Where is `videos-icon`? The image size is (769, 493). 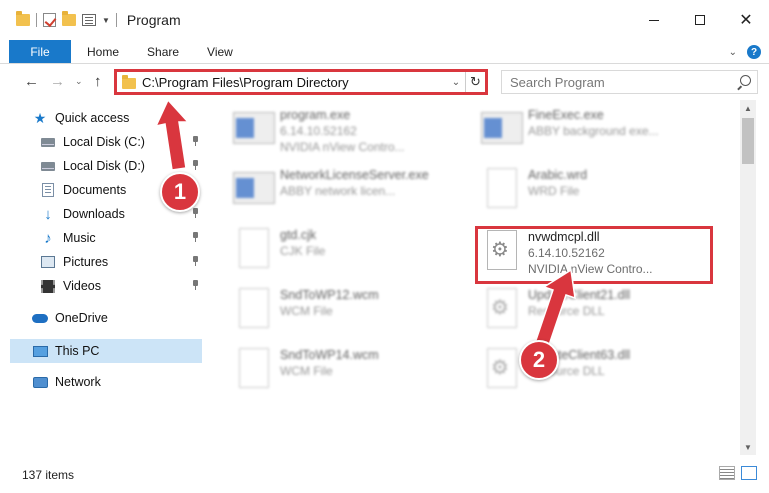
videos-icon is located at coordinates (48, 286).